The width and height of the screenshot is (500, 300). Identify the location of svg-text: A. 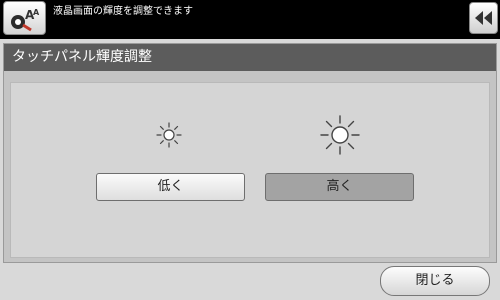
(36, 12).